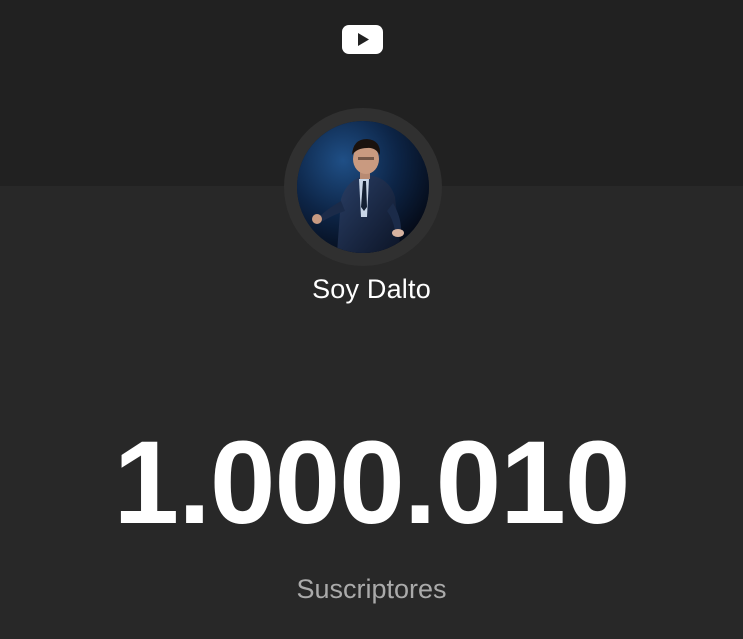 This screenshot has width=743, height=639. Describe the element at coordinates (371, 589) in the screenshot. I see `subscriber-label: Suscriptores` at that location.